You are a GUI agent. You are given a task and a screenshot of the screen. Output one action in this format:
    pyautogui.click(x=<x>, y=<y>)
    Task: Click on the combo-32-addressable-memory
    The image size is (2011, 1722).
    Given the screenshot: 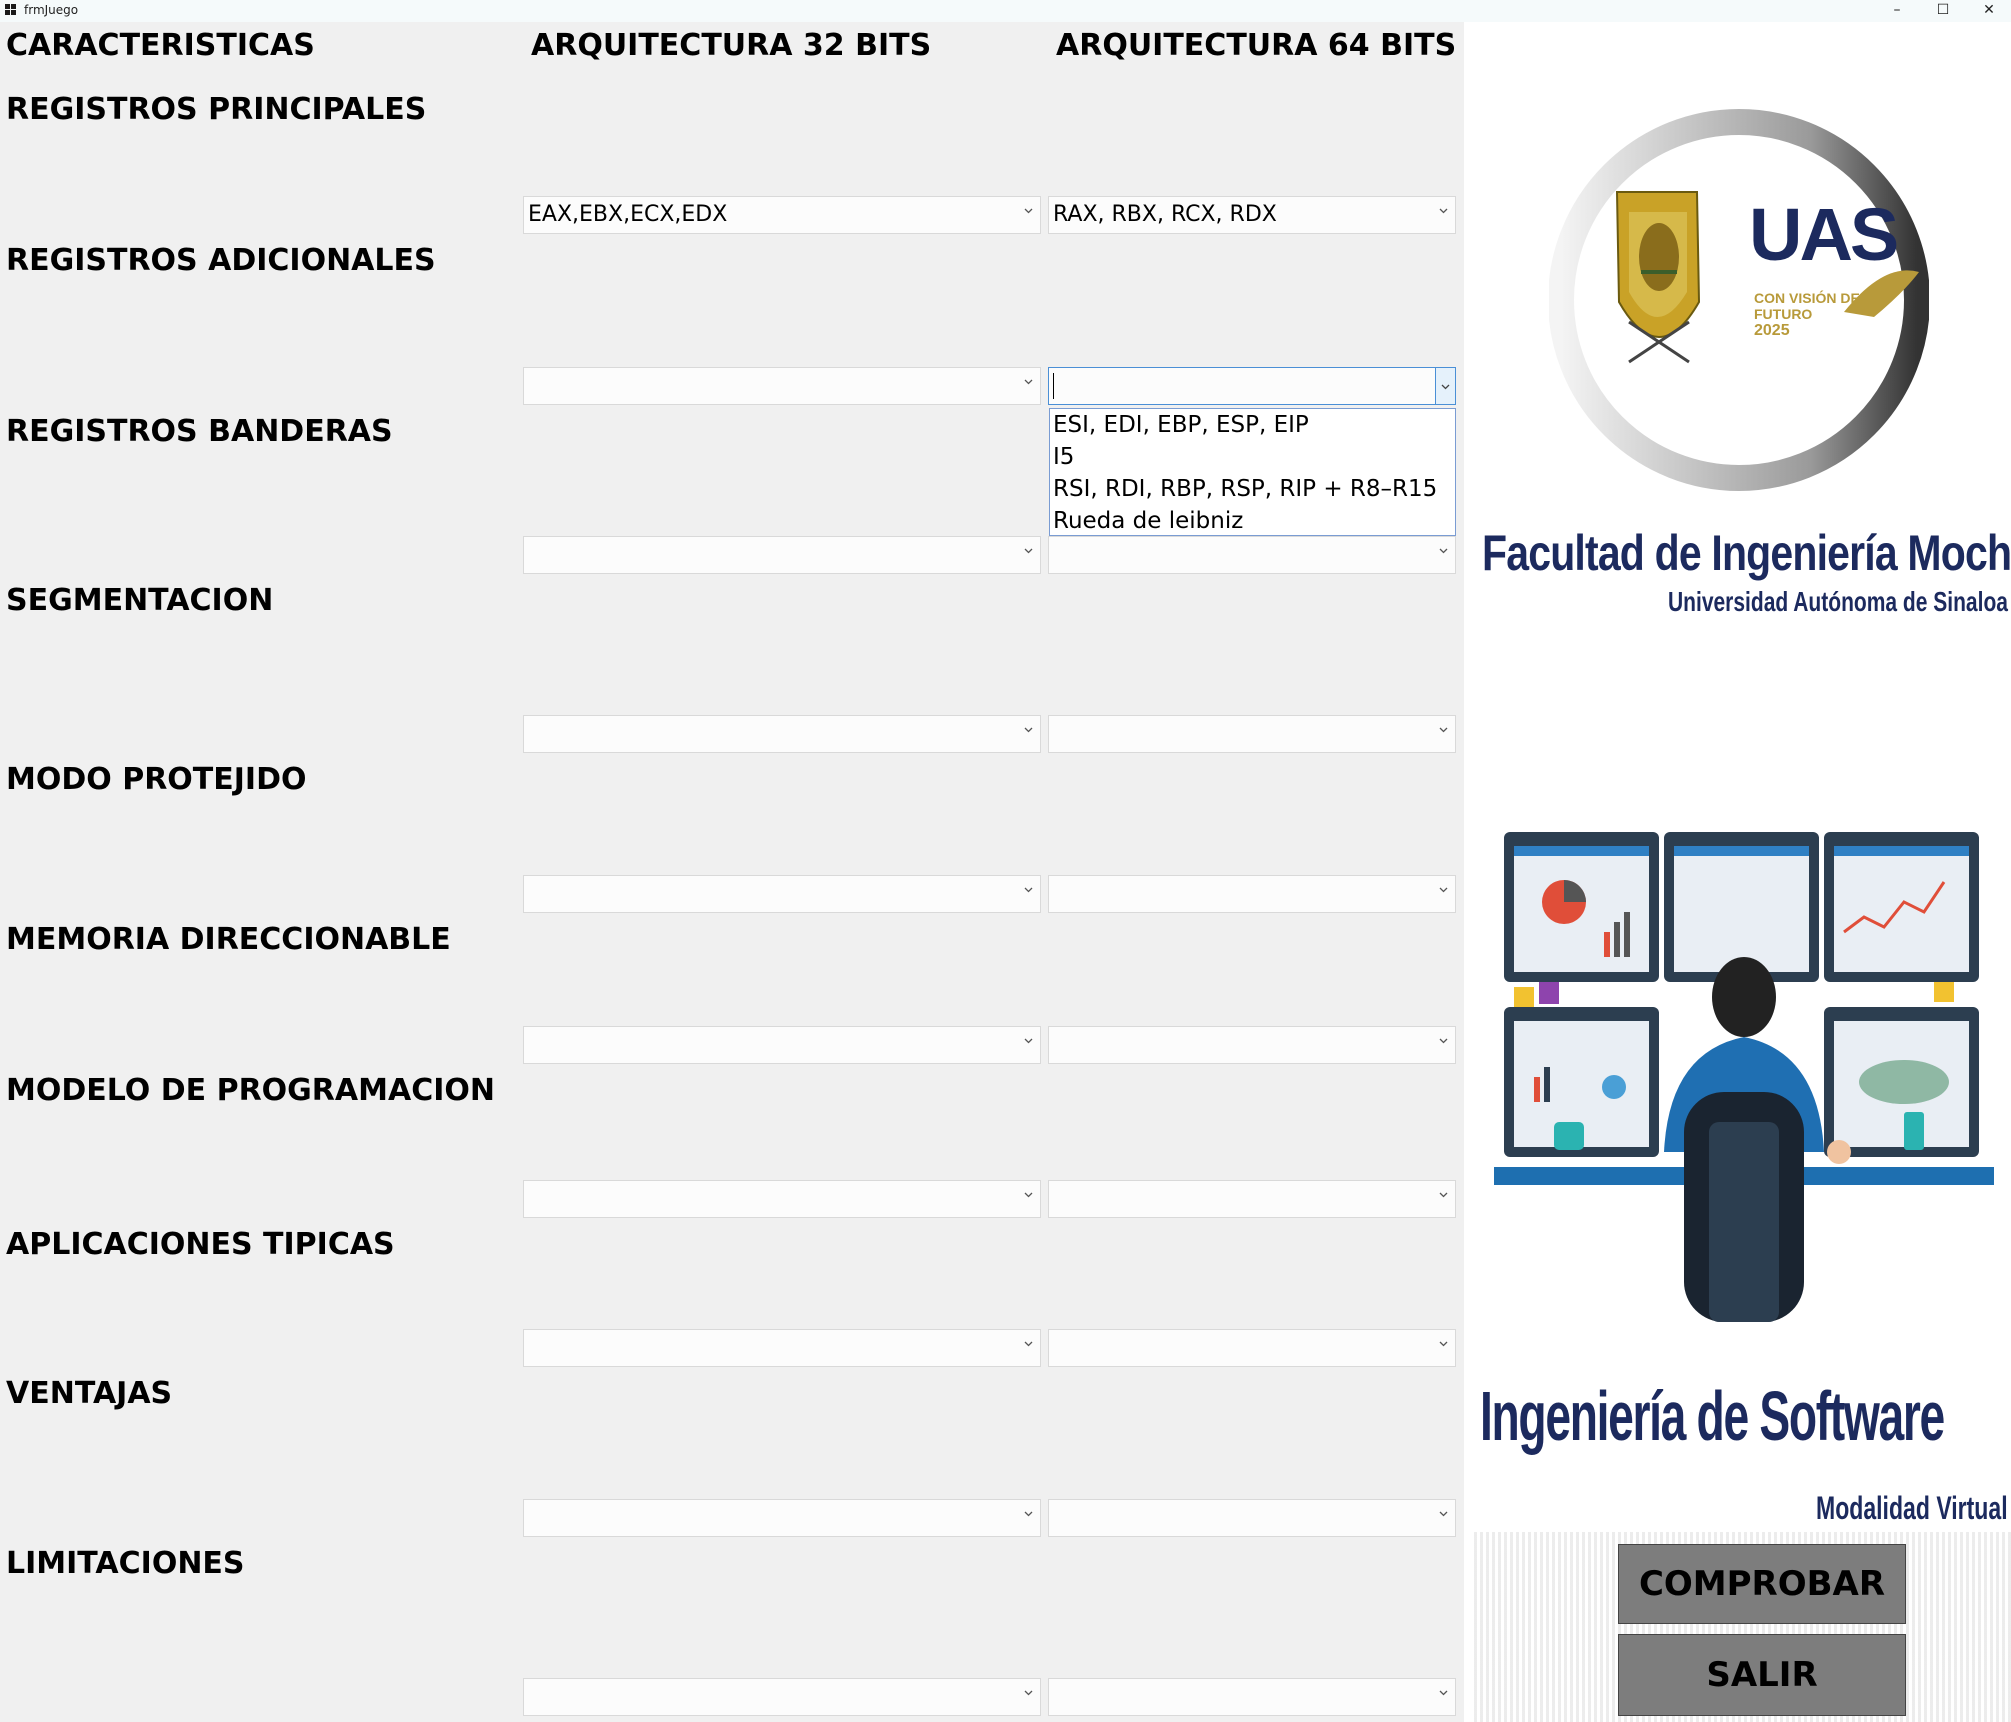 What is the action you would take?
    pyautogui.click(x=782, y=1045)
    